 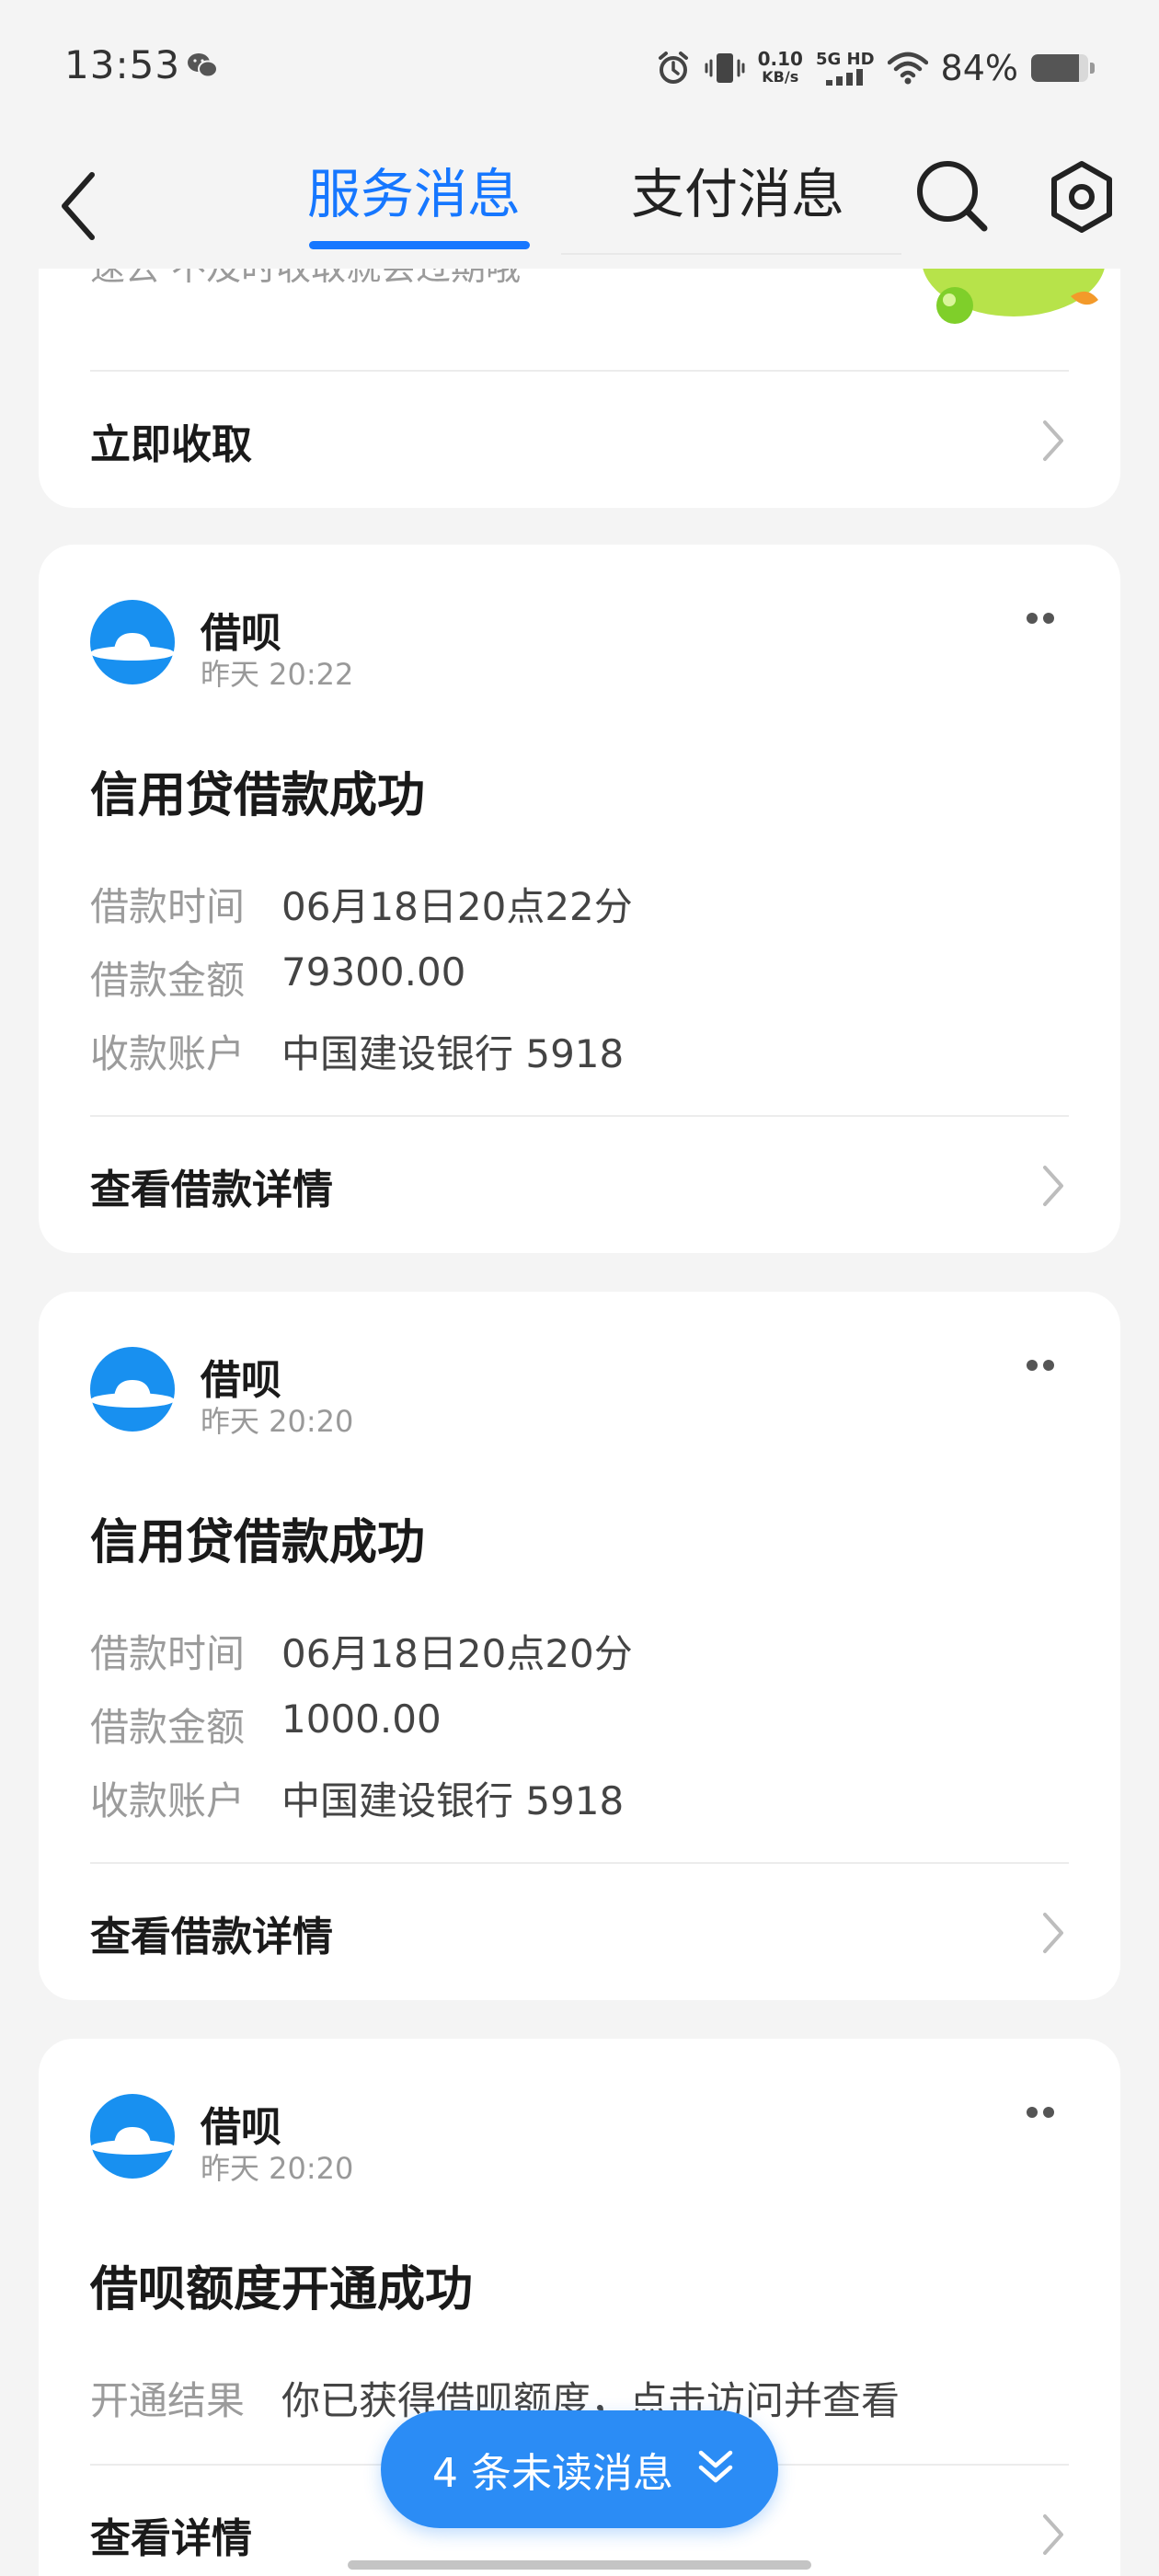 What do you see at coordinates (737, 189) in the screenshot?
I see `tab-payment-messages: 支付消息` at bounding box center [737, 189].